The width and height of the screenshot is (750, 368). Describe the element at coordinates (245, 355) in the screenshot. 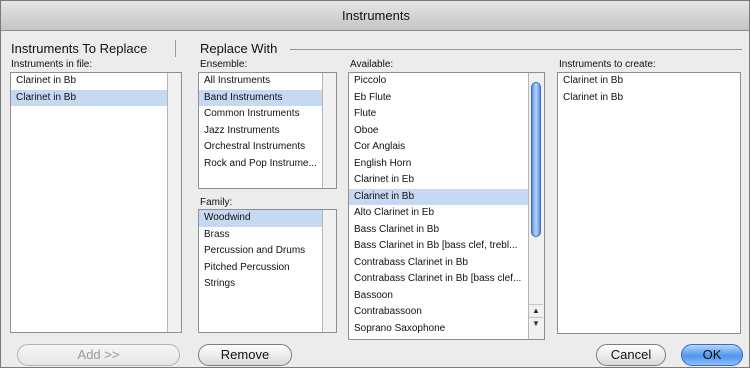

I see `remove-button: Remove` at that location.